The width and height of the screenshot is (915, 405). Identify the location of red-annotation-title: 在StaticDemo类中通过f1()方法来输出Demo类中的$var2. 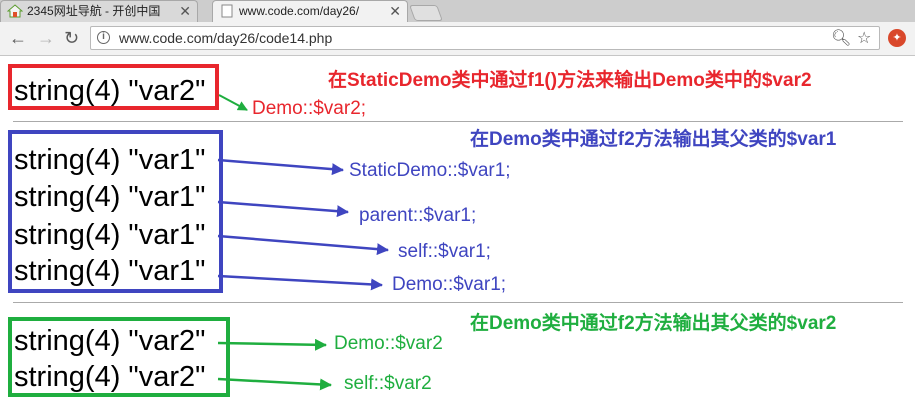
(570, 80).